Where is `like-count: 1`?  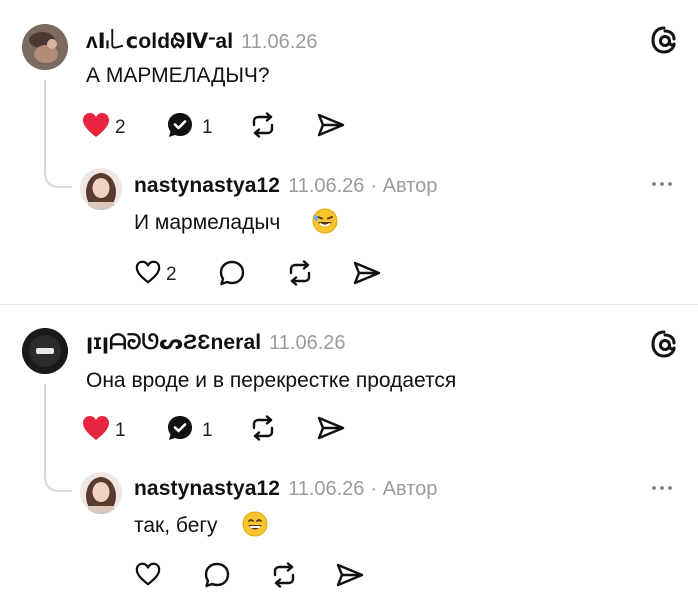 like-count: 1 is located at coordinates (120, 430).